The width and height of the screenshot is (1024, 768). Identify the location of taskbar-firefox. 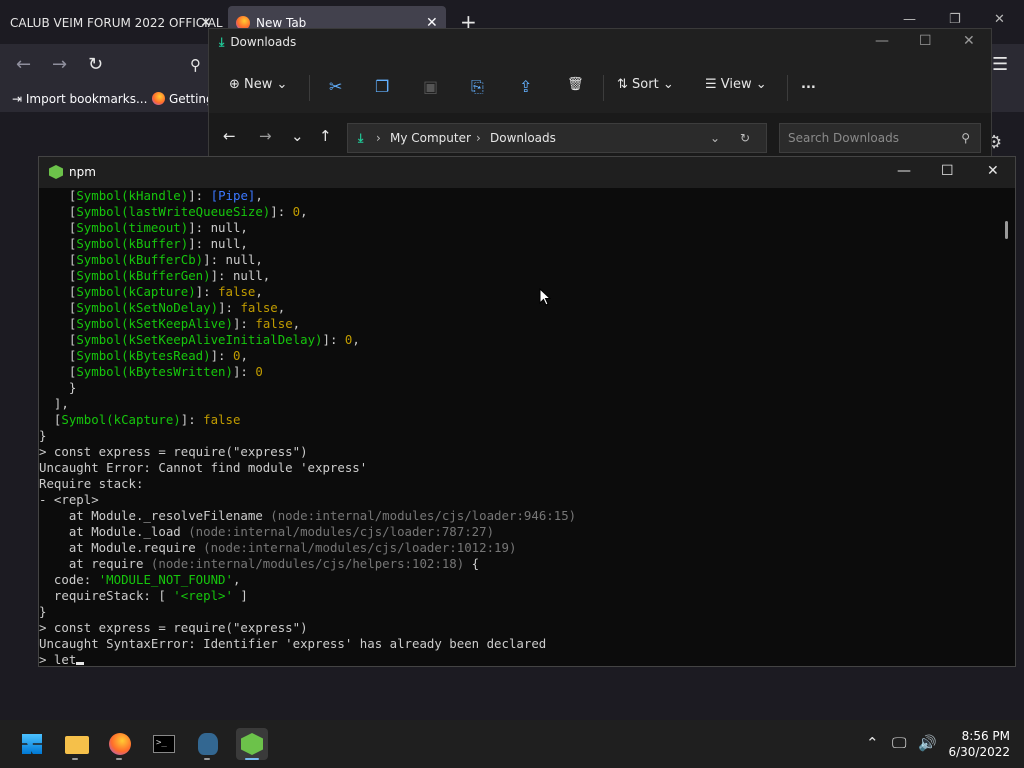
(120, 744).